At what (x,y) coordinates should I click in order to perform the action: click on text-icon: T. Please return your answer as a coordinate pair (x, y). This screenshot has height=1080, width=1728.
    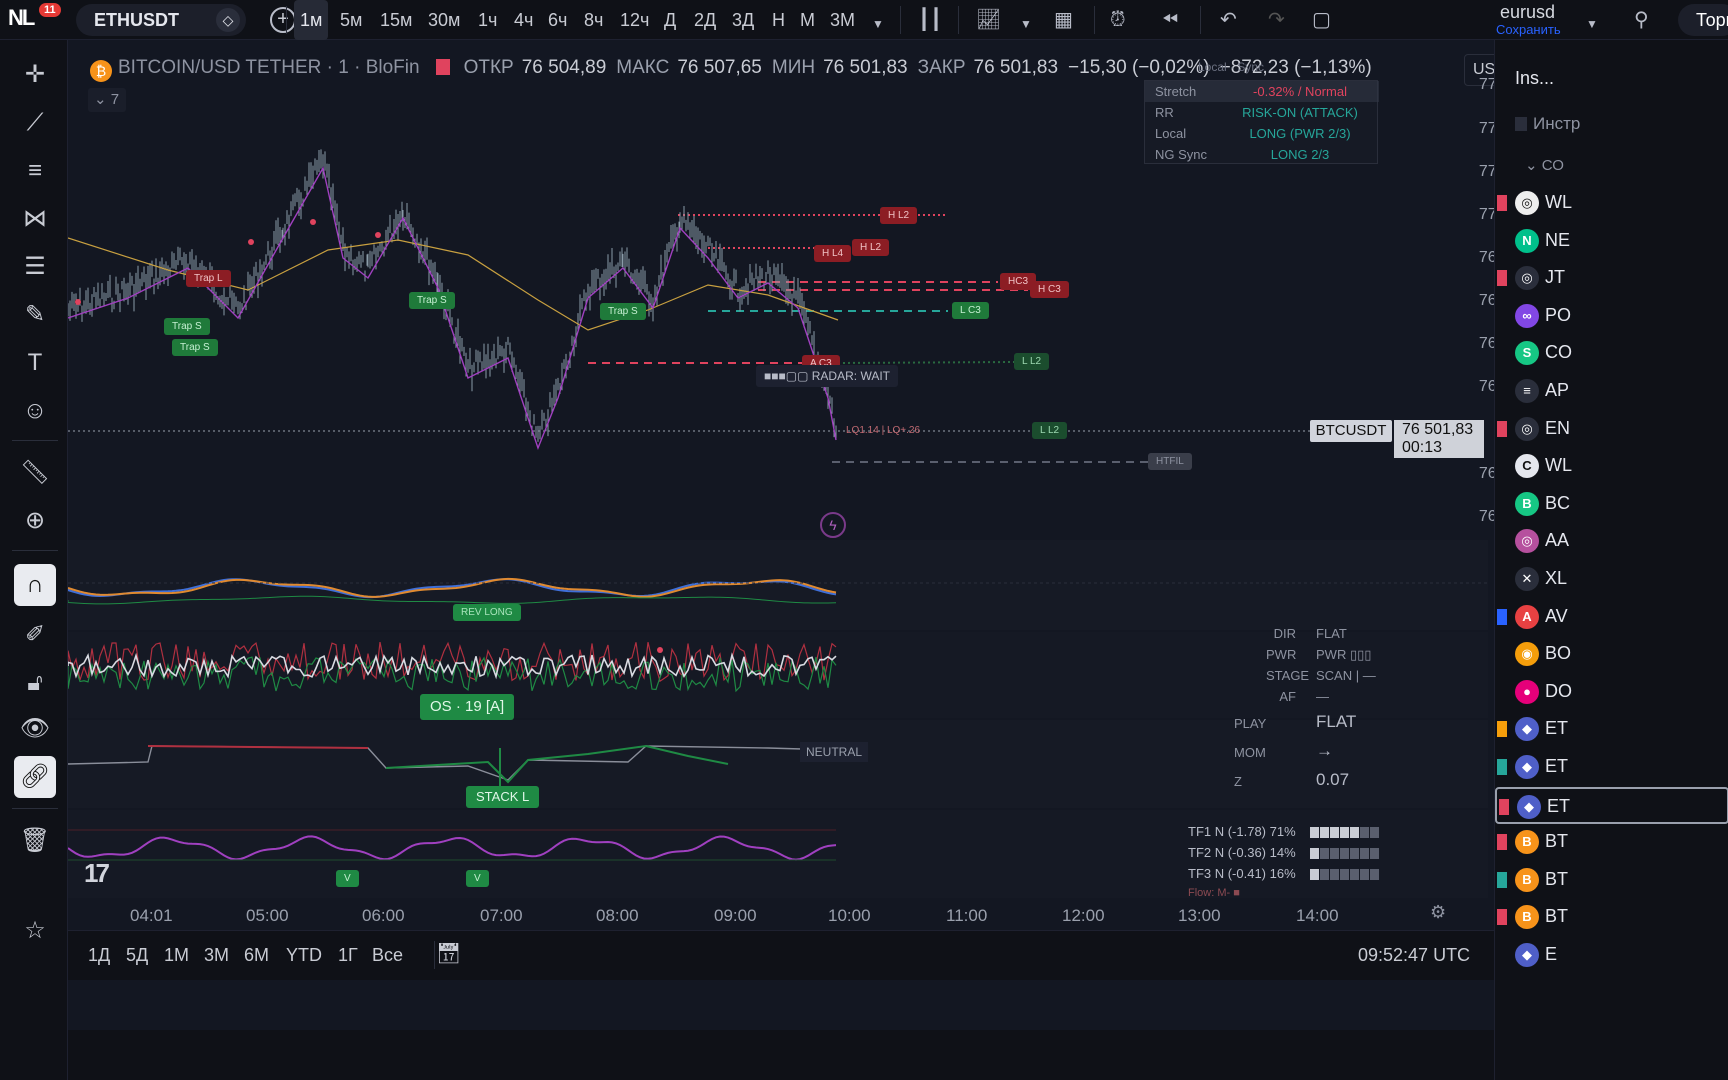
    Looking at the image, I should click on (35, 363).